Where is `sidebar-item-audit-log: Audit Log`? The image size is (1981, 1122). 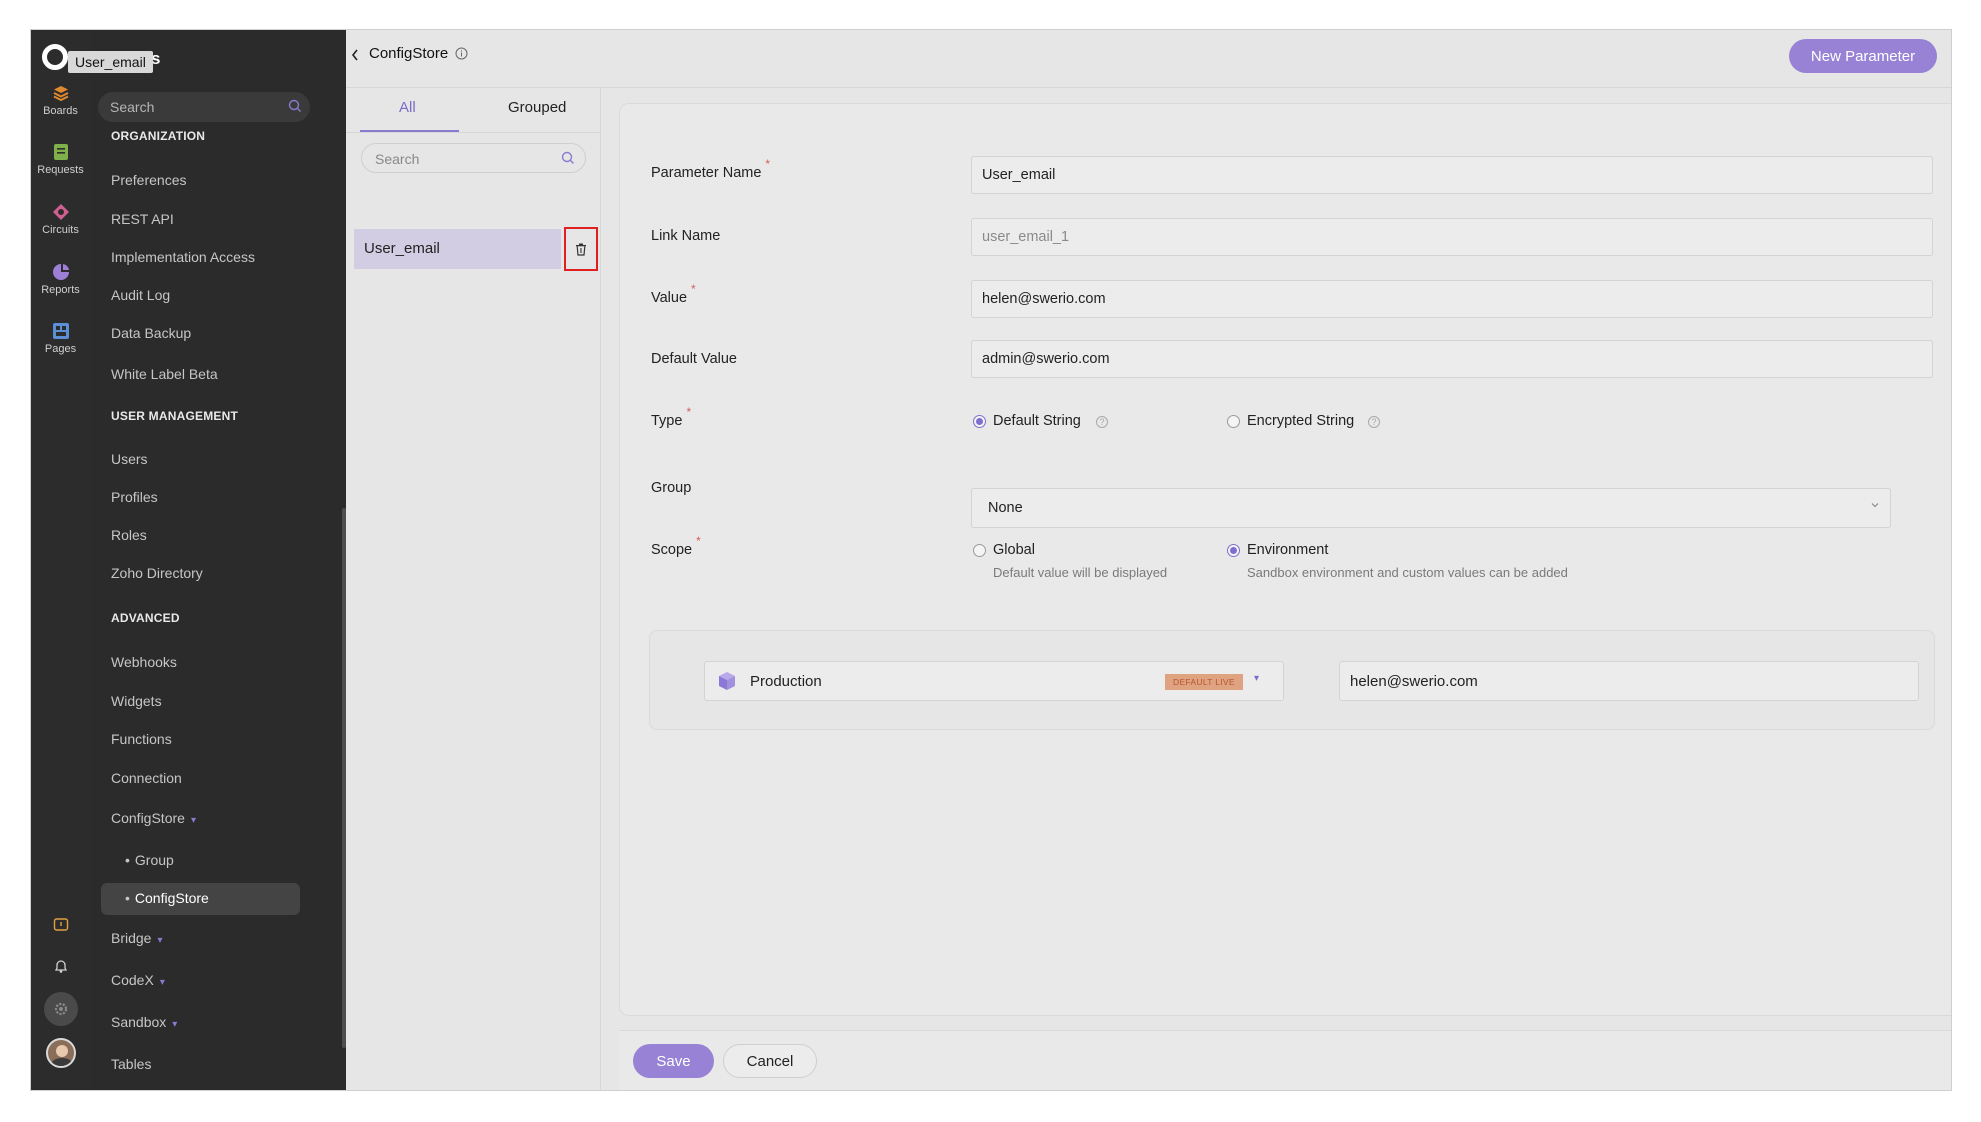 sidebar-item-audit-log: Audit Log is located at coordinates (140, 295).